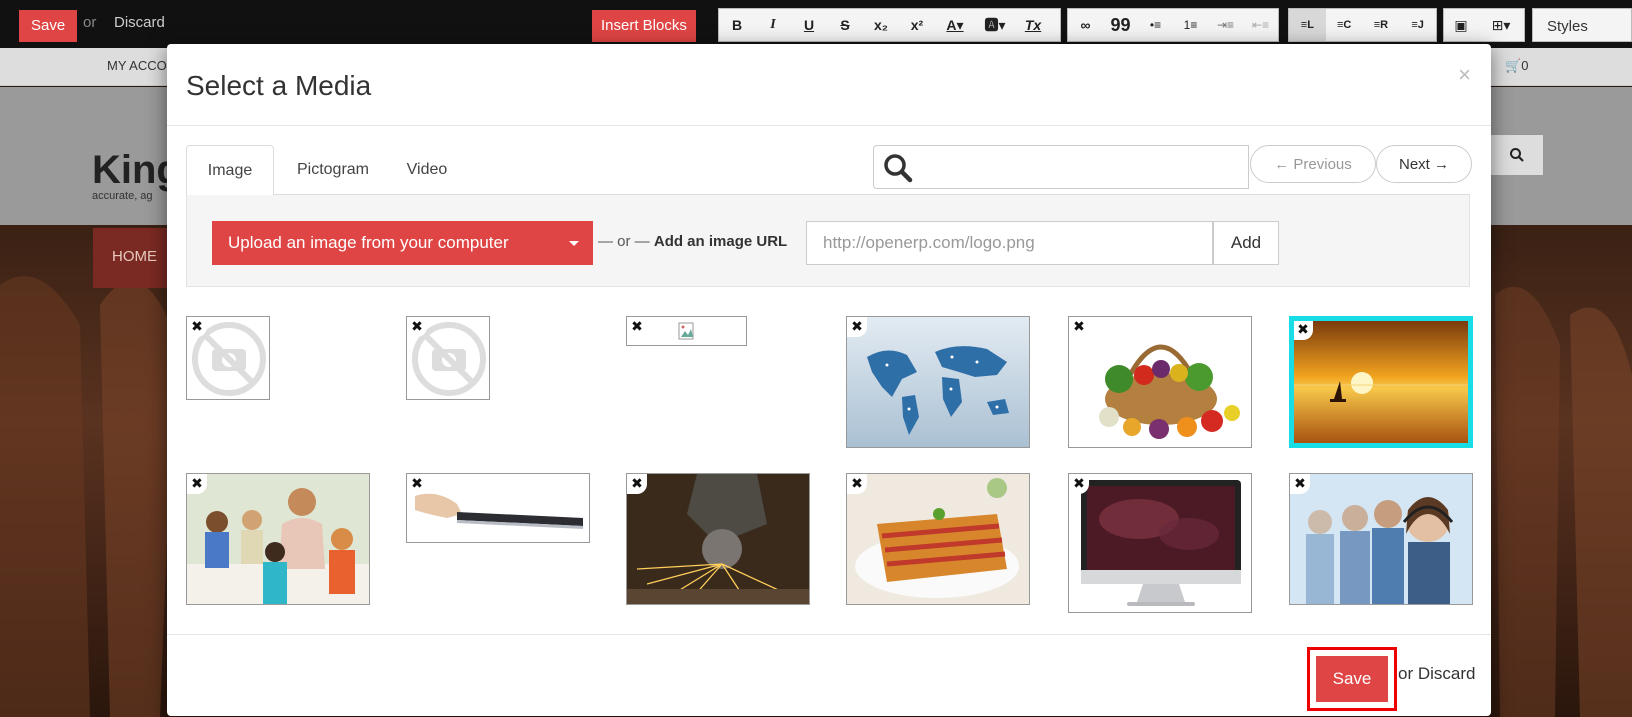 The height and width of the screenshot is (717, 1632). What do you see at coordinates (333, 170) in the screenshot?
I see `tab-pictogram: Pictogram` at bounding box center [333, 170].